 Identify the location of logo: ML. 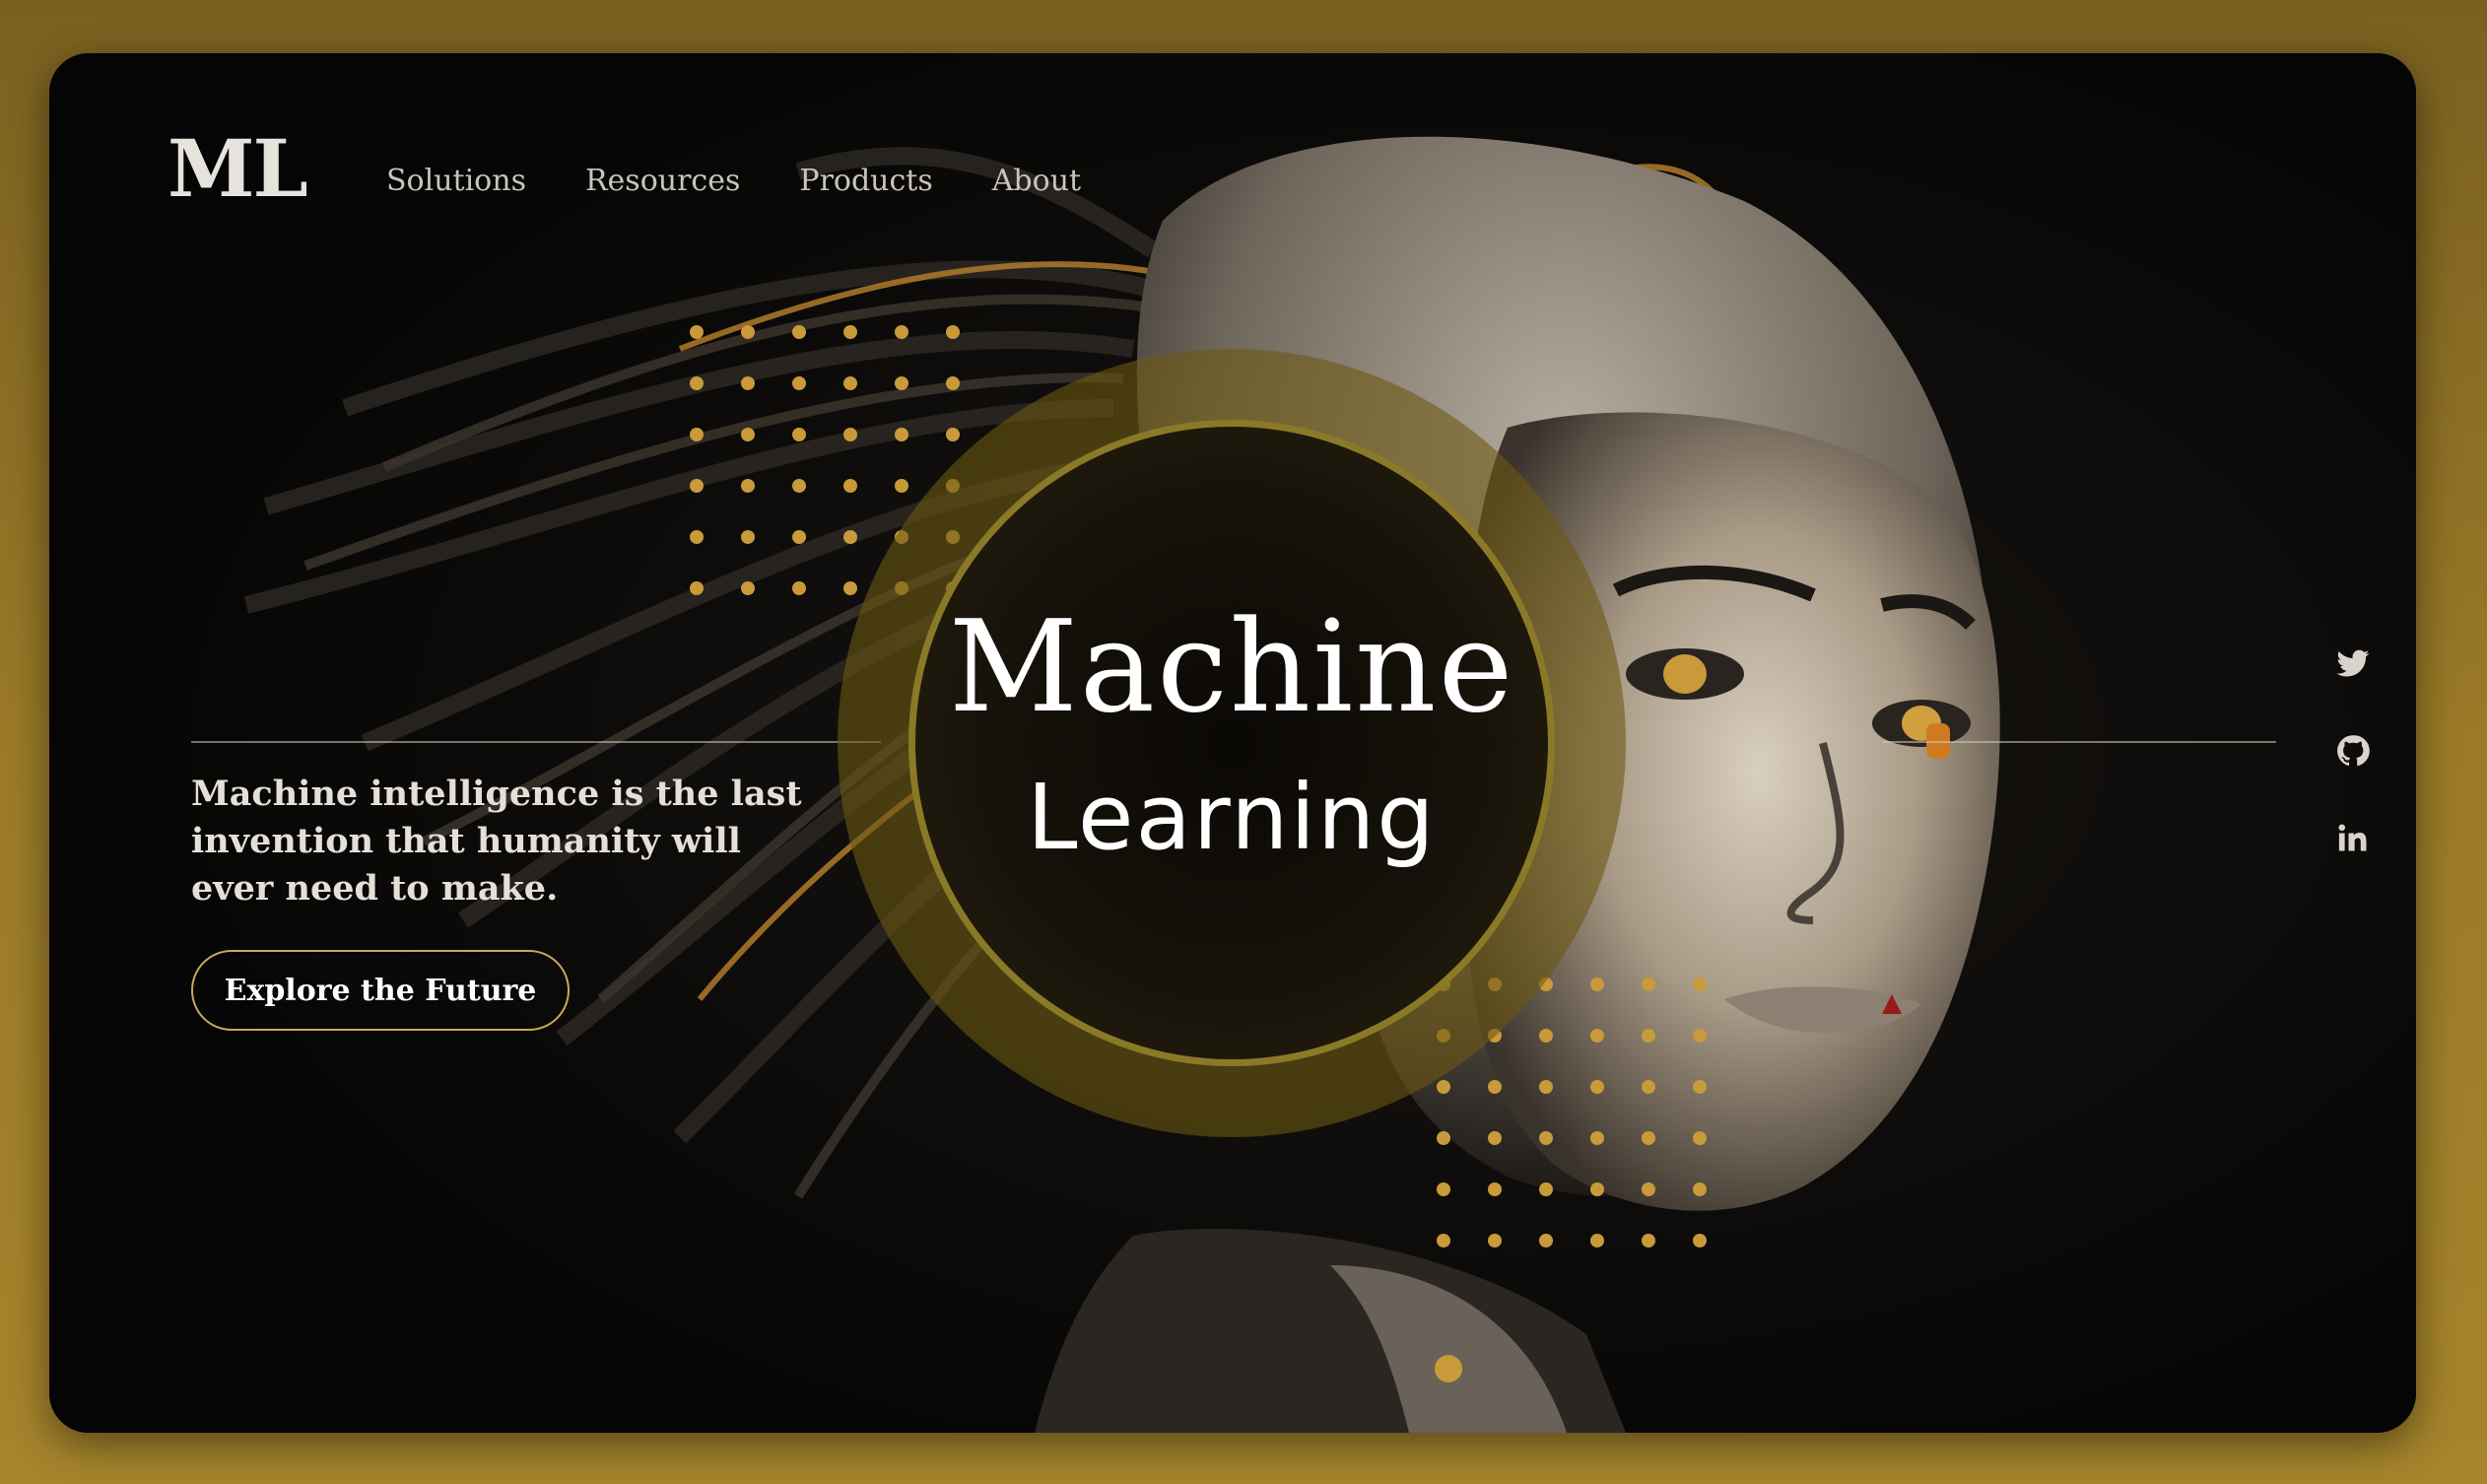
(238, 168).